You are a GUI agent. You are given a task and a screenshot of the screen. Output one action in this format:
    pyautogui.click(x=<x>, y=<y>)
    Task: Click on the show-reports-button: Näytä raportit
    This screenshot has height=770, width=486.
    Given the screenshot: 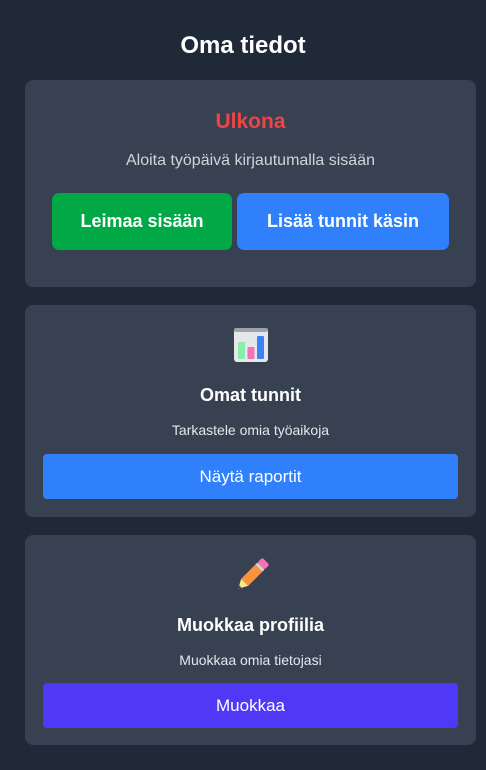 What is the action you would take?
    pyautogui.click(x=250, y=476)
    